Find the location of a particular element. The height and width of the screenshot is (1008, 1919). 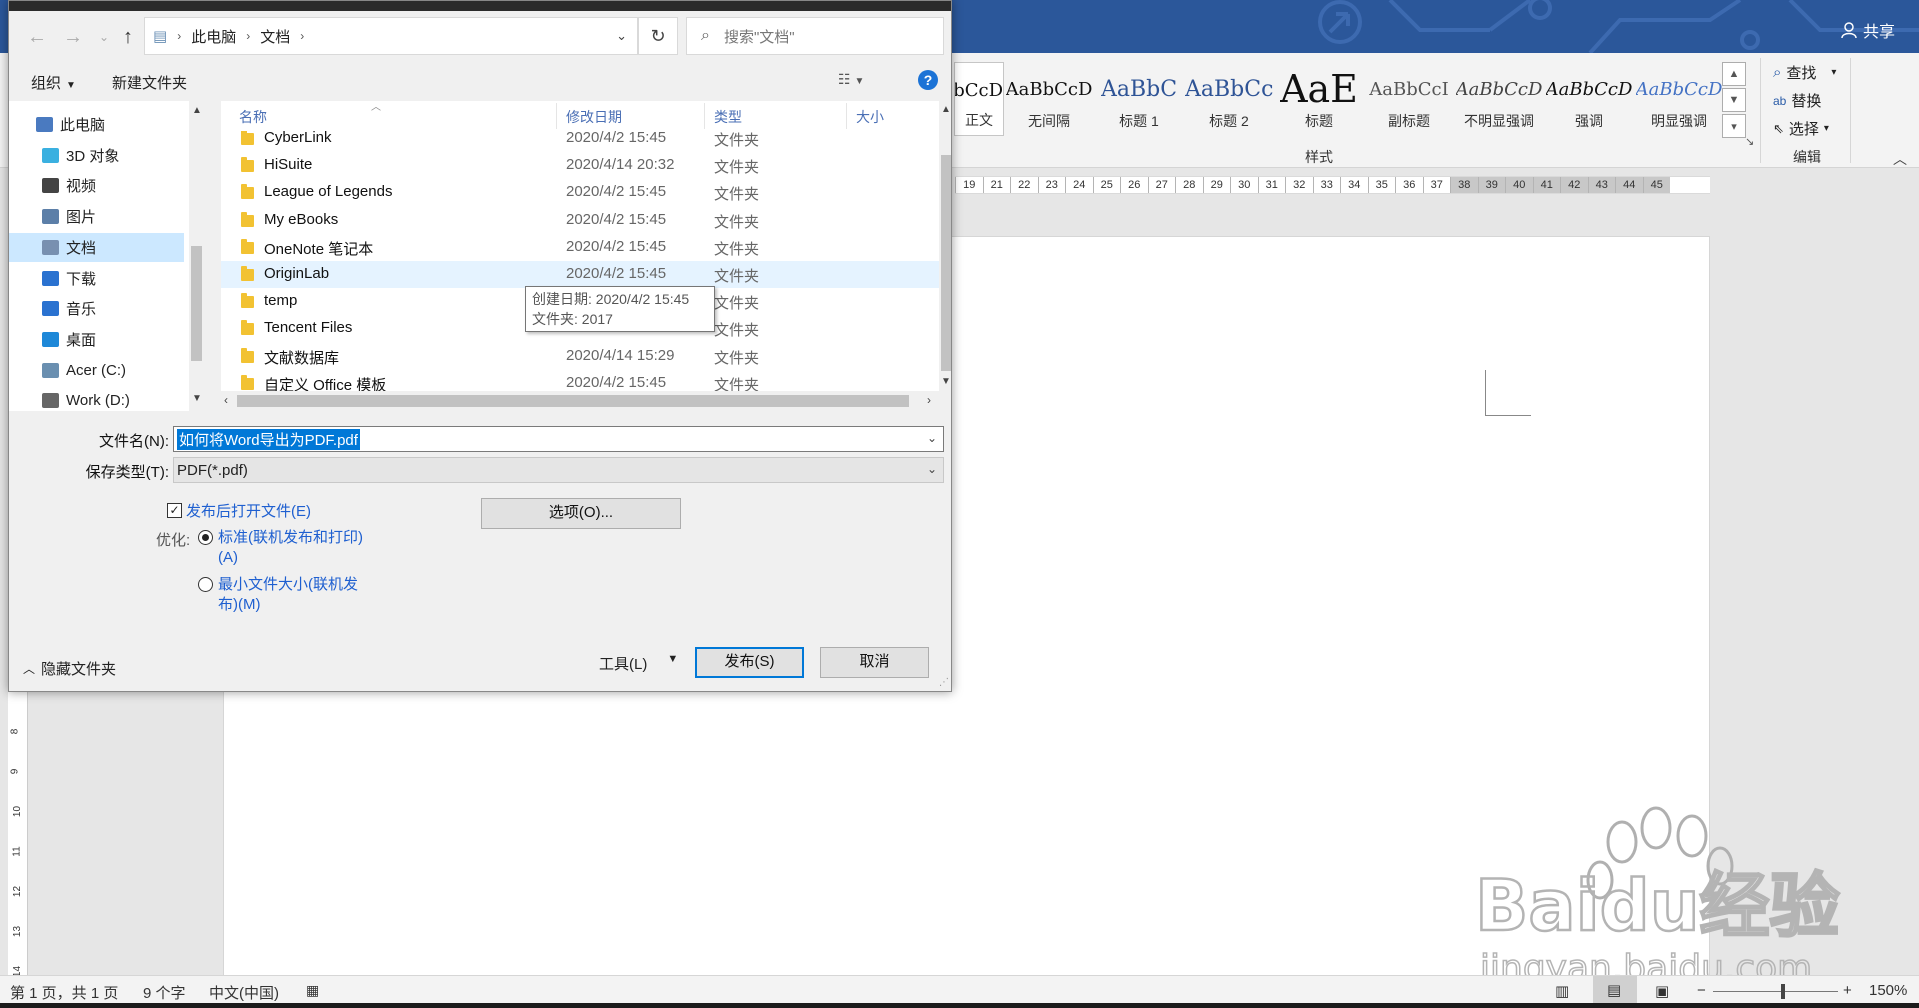

up-arrow-icon: ↑ is located at coordinates (128, 37).